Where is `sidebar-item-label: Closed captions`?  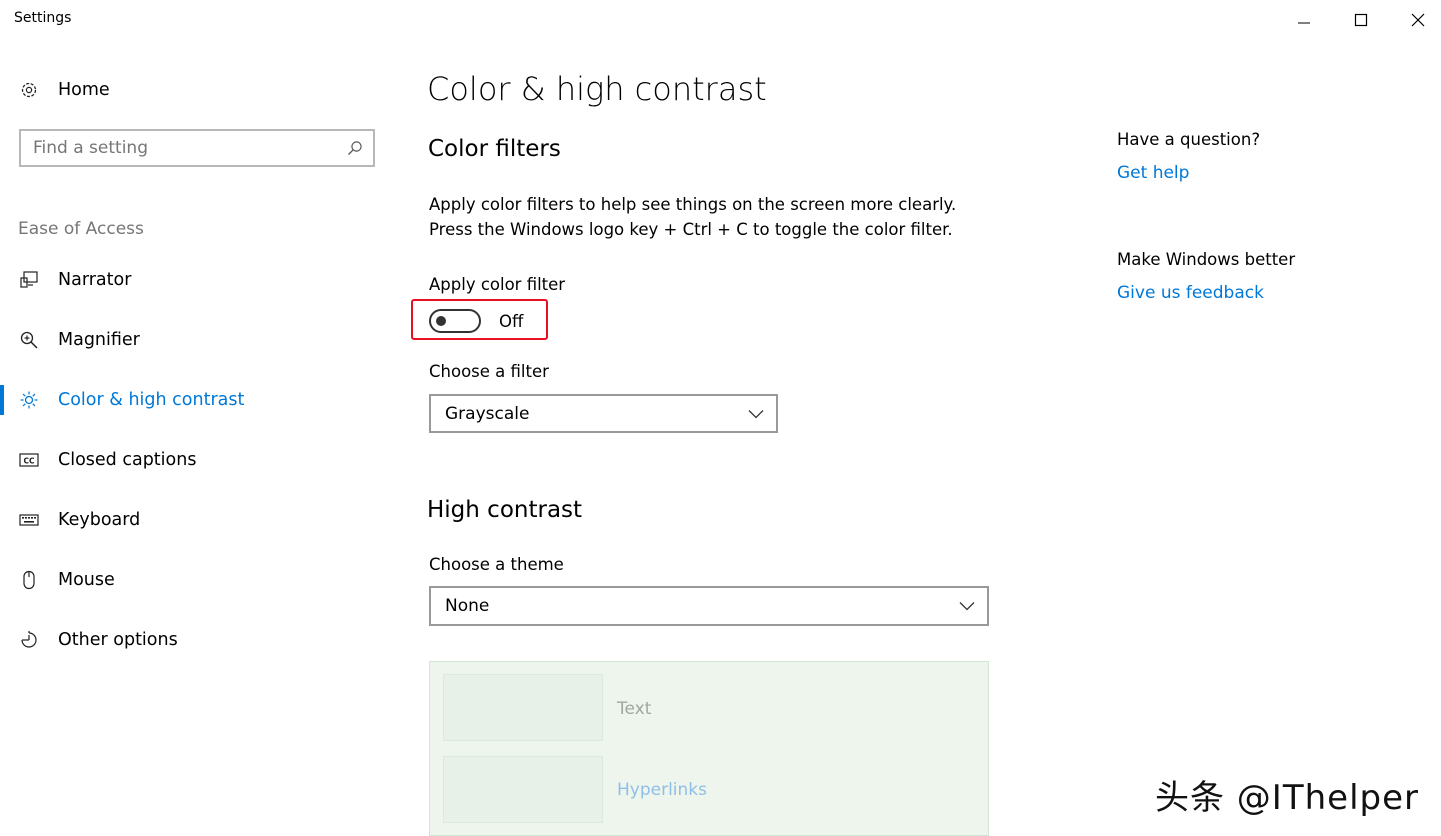 sidebar-item-label: Closed captions is located at coordinates (127, 460).